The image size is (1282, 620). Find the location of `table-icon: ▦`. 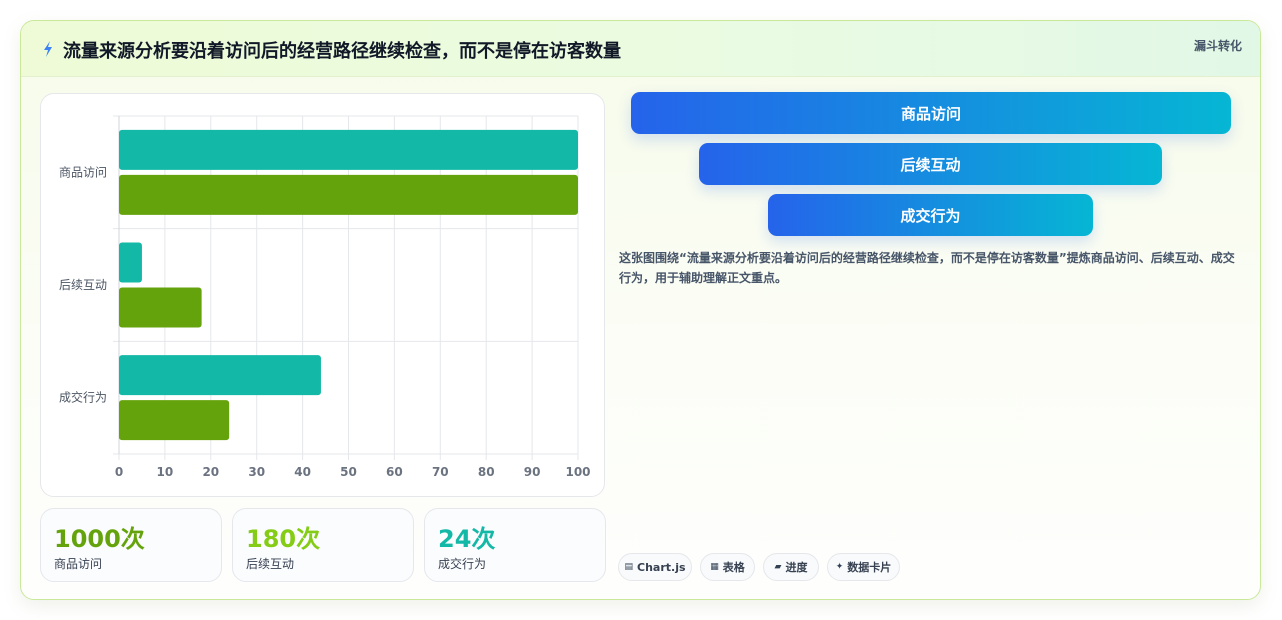

table-icon: ▦ is located at coordinates (714, 567).